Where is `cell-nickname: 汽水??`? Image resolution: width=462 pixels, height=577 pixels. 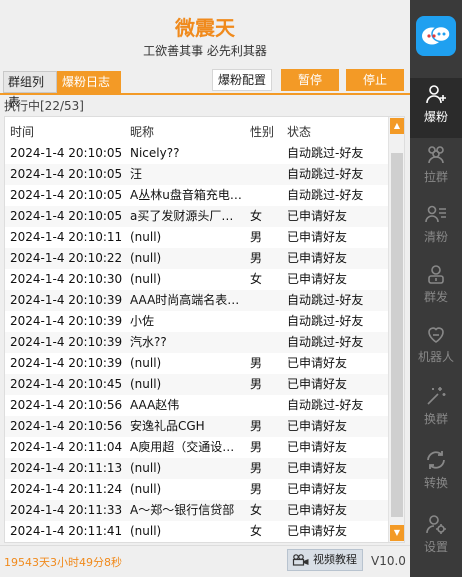 cell-nickname: 汽水?? is located at coordinates (148, 342).